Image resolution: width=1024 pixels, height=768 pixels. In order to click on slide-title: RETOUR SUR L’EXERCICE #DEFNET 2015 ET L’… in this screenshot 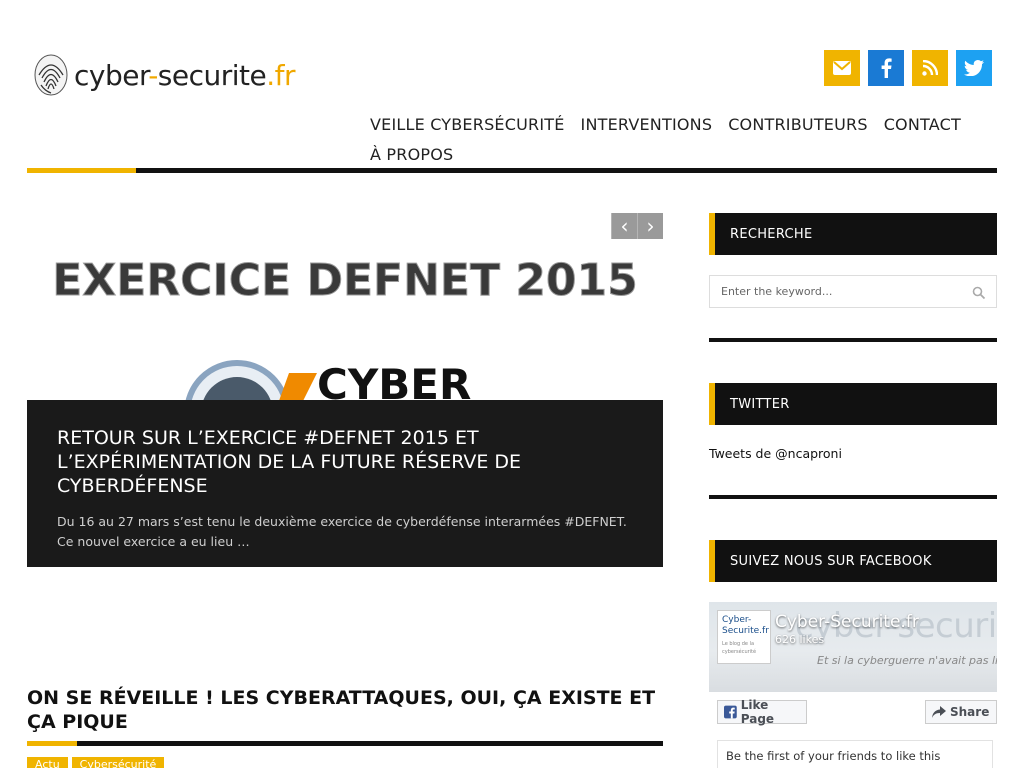, I will do `click(345, 462)`.